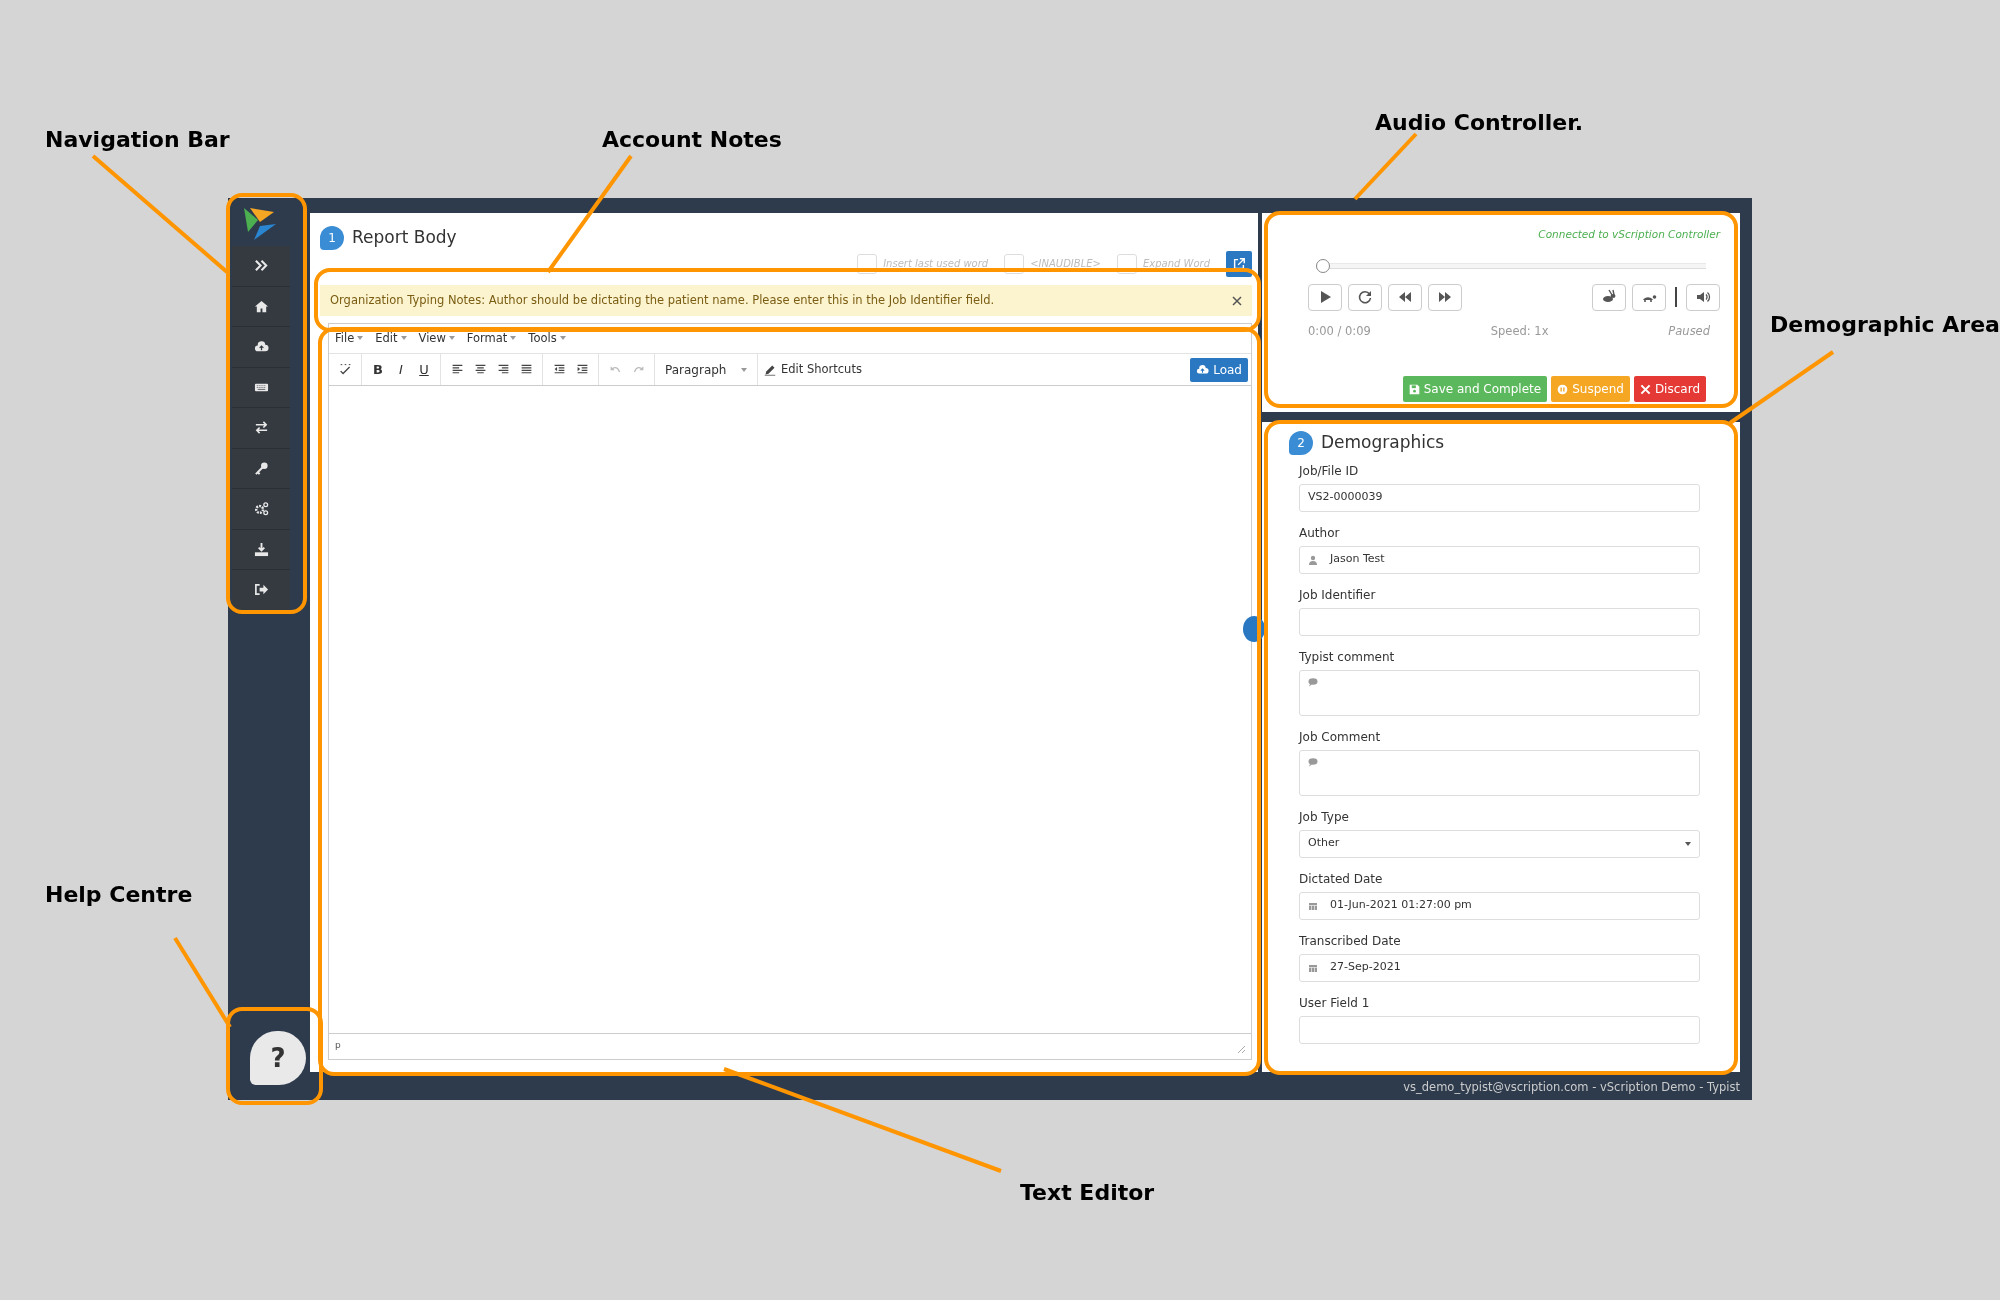  Describe the element at coordinates (261, 428) in the screenshot. I see `swap-arrows-icon` at that location.